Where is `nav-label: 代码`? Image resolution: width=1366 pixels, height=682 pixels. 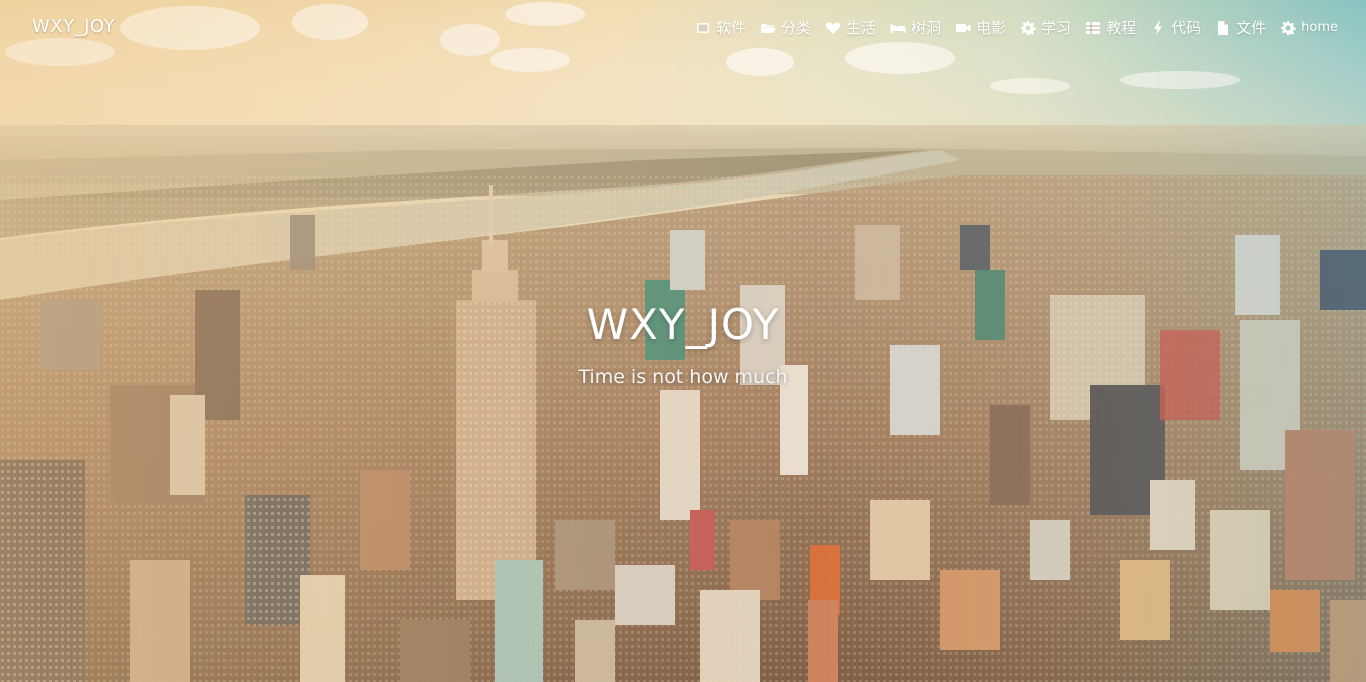 nav-label: 代码 is located at coordinates (1186, 28).